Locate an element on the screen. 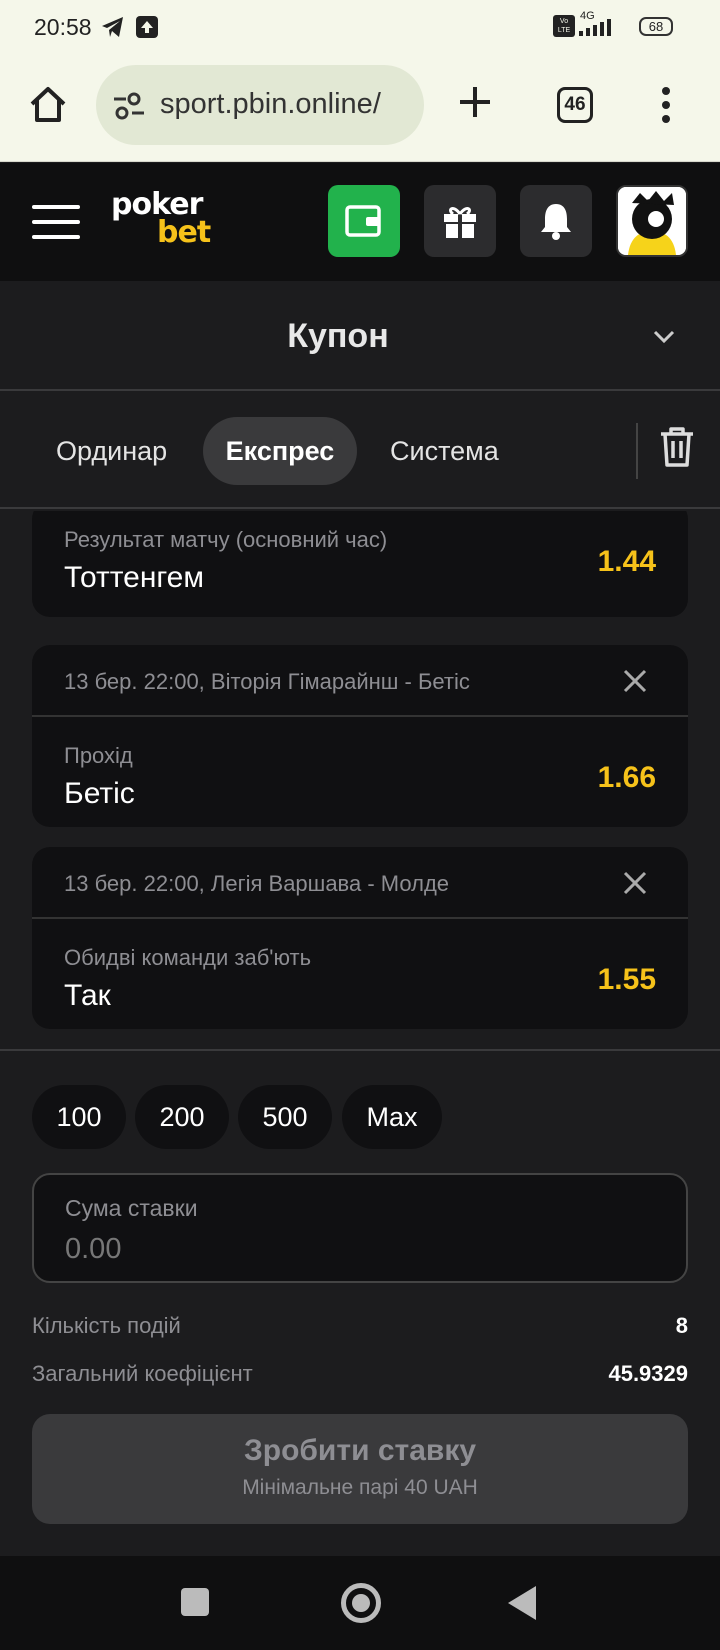  browser-toolbar: sport.pbin.online/ 46 is located at coordinates (360, 108).